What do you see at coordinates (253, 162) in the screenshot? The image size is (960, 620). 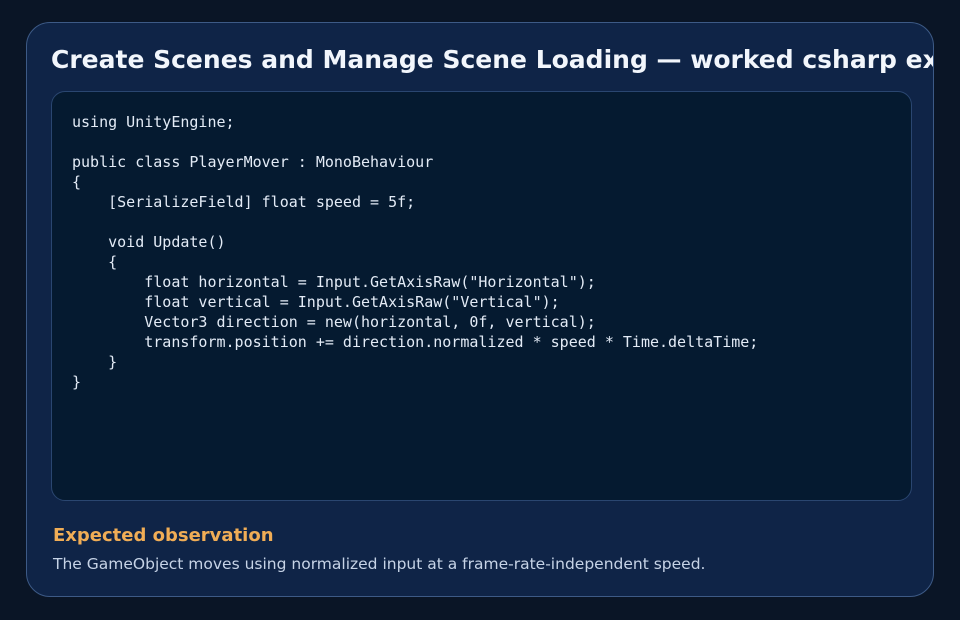 I see `code-line: public class PlayerMover : MonoBehaviour` at bounding box center [253, 162].